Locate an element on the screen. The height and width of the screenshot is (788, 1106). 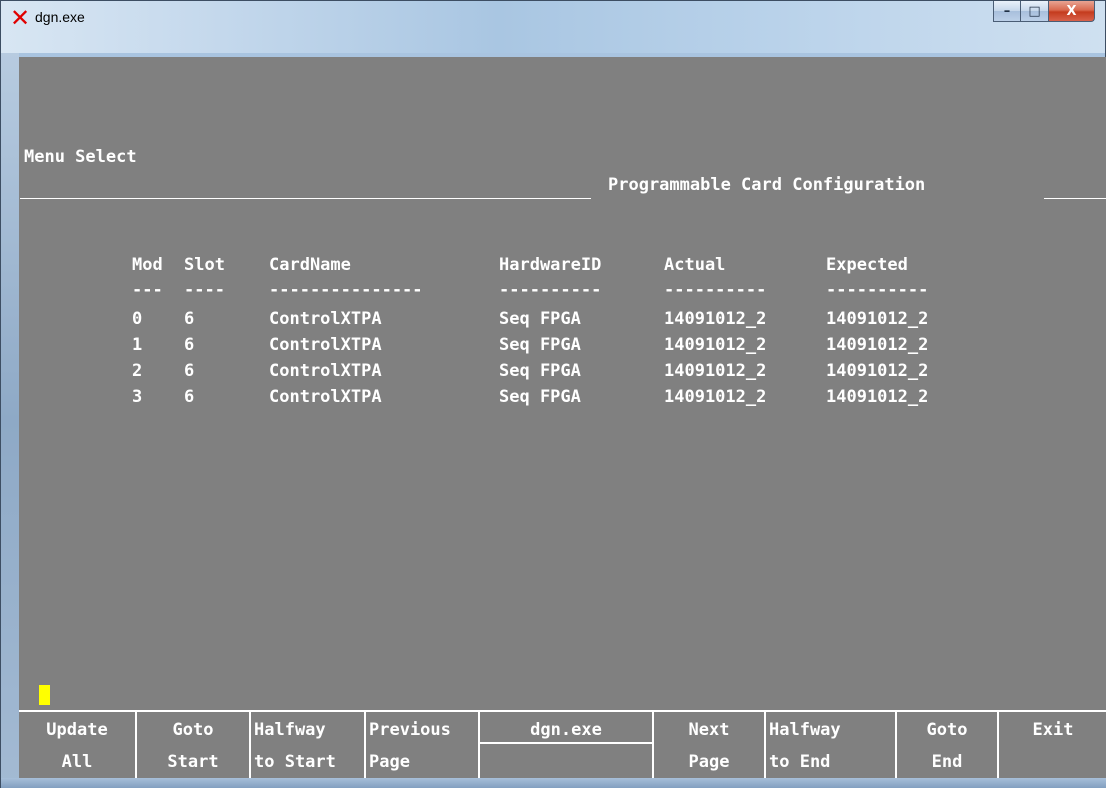
minimize-icon: – is located at coordinates (1007, 11).